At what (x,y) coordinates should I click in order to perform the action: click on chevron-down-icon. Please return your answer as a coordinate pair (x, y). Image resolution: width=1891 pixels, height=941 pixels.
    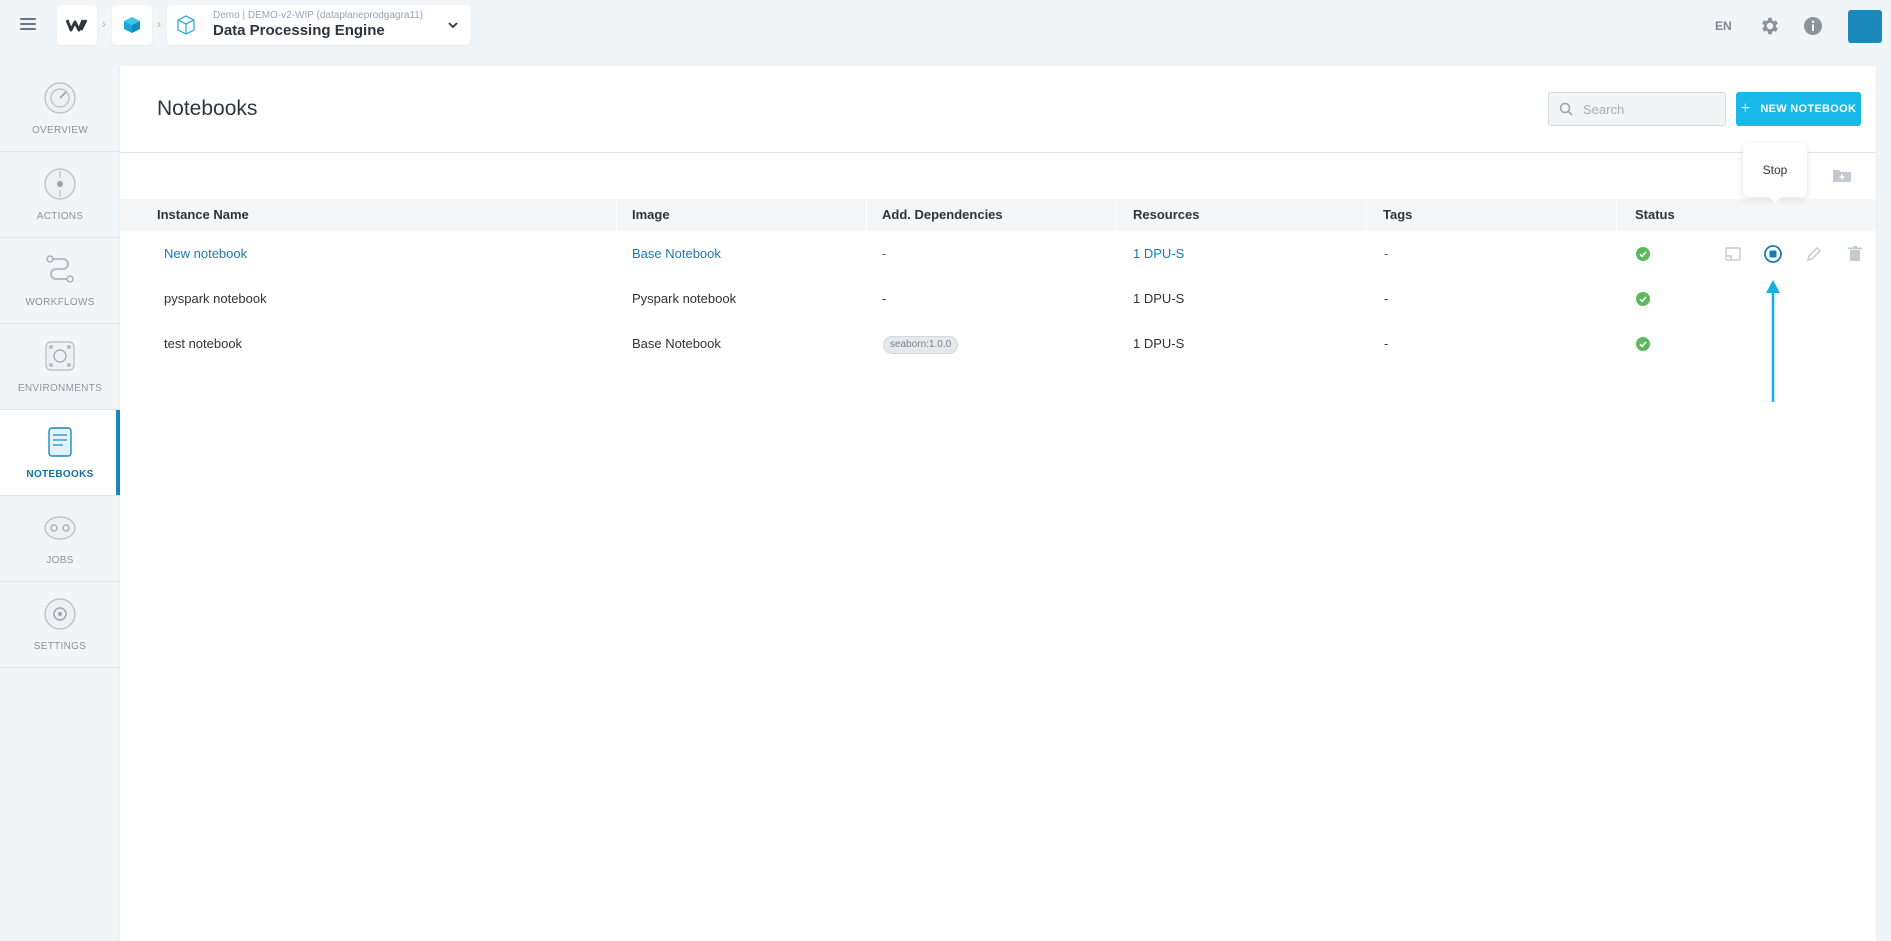
    Looking at the image, I should click on (453, 25).